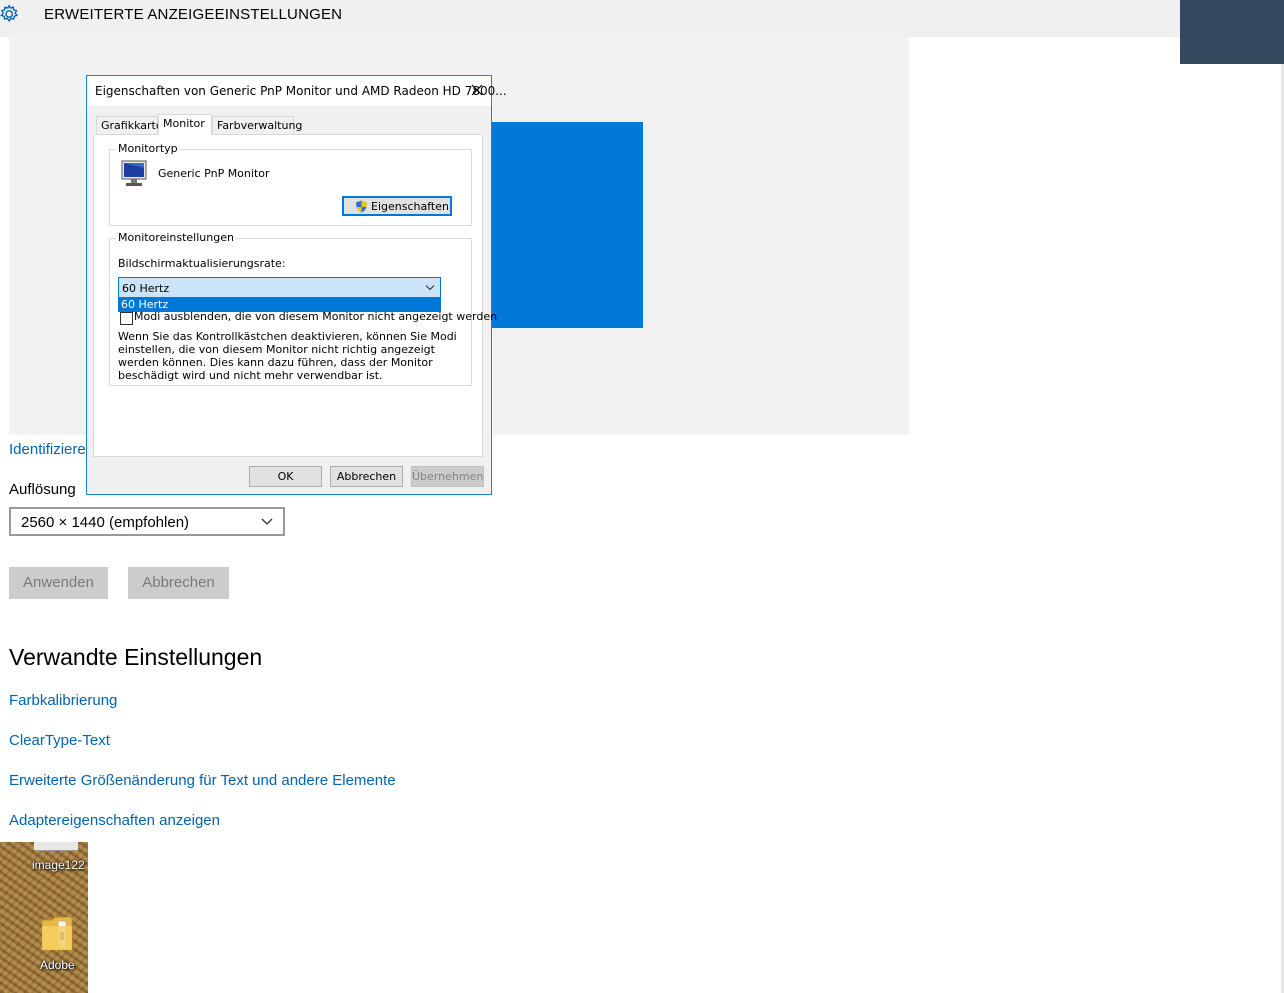 This screenshot has width=1284, height=993. What do you see at coordinates (57, 933) in the screenshot?
I see `folder-icon` at bounding box center [57, 933].